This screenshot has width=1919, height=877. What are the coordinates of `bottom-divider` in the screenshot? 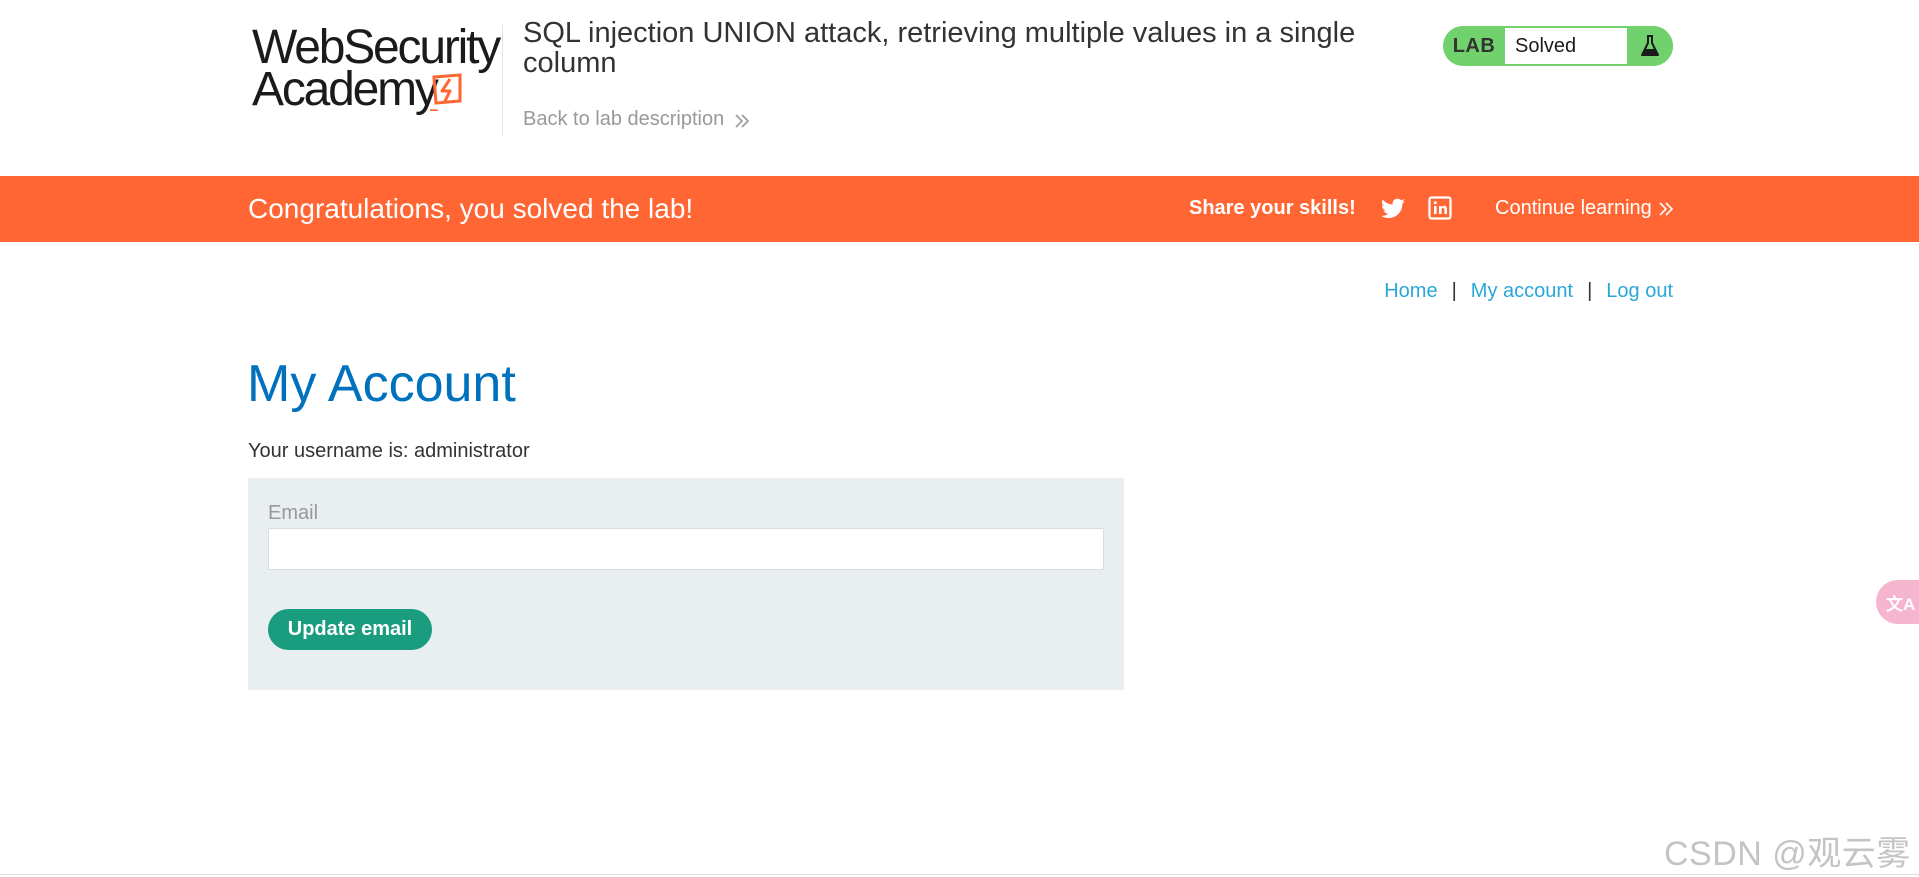 It's located at (959, 874).